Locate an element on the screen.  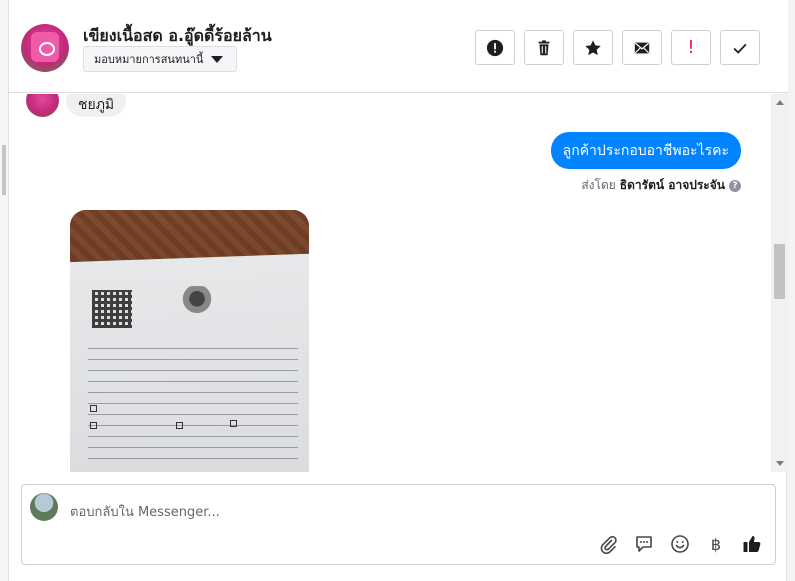
check-icon is located at coordinates (740, 48).